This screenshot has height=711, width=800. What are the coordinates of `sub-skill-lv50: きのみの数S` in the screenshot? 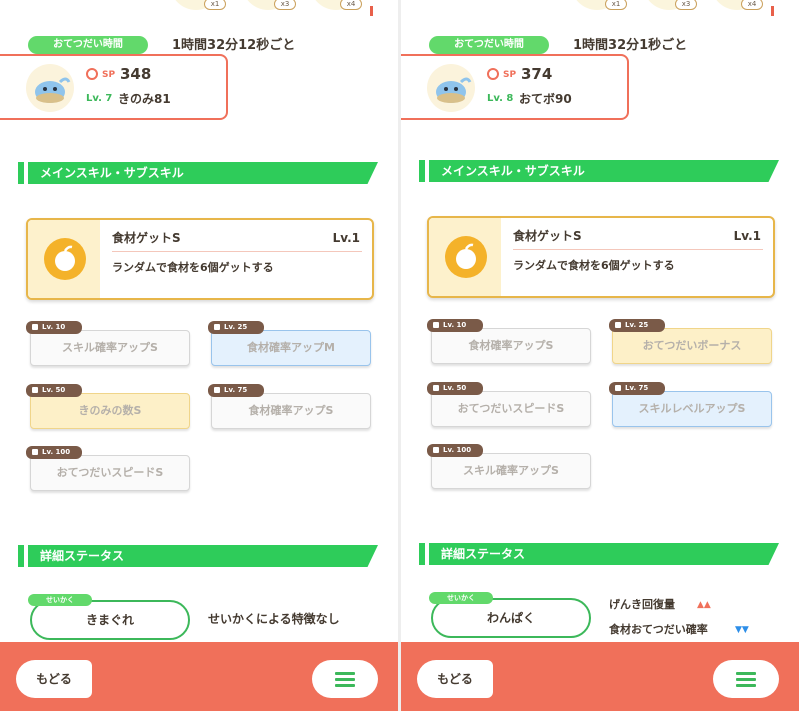 It's located at (110, 411).